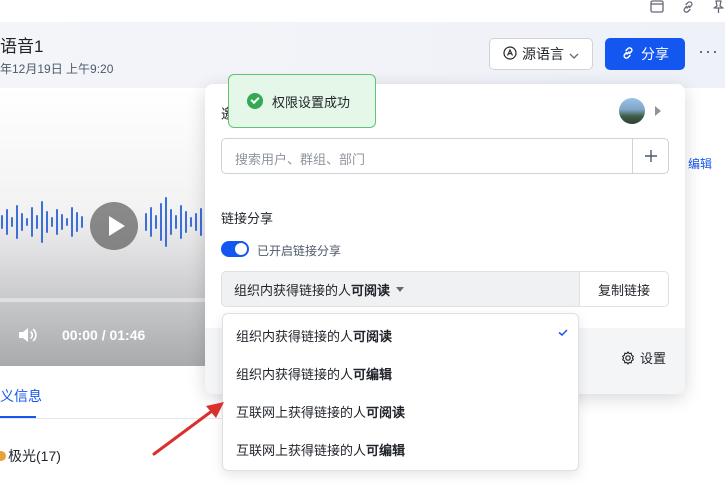 This screenshot has height=487, width=725. What do you see at coordinates (22, 46) in the screenshot?
I see `recording-title: 语音1` at bounding box center [22, 46].